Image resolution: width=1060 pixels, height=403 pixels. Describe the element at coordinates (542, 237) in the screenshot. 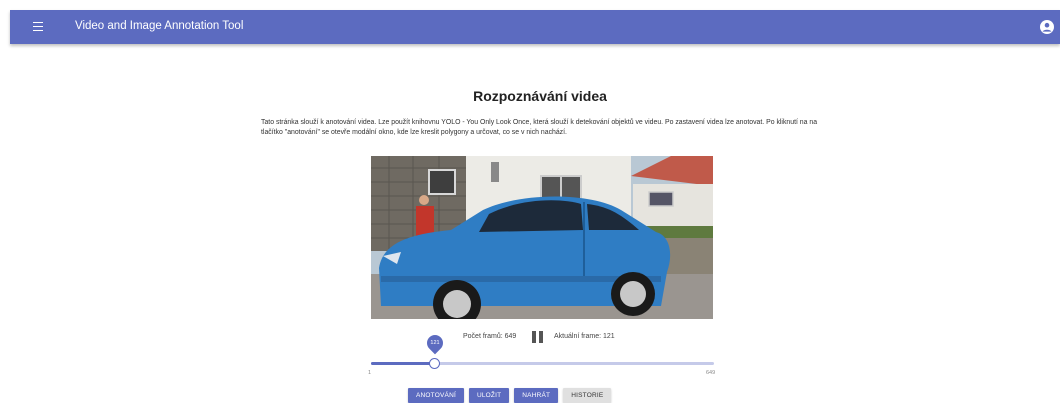

I see `video-frame` at that location.